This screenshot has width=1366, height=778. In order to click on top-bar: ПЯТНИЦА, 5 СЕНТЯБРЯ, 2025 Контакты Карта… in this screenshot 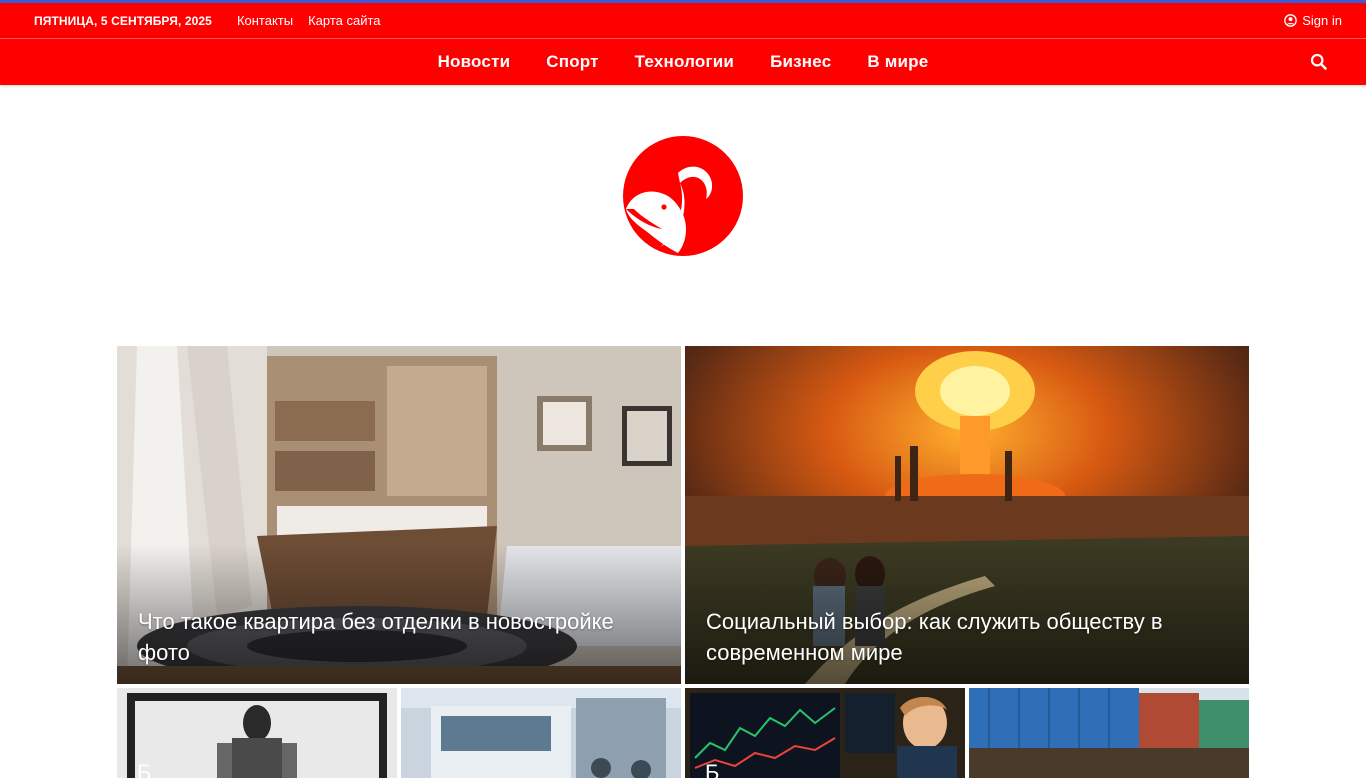, I will do `click(683, 20)`.